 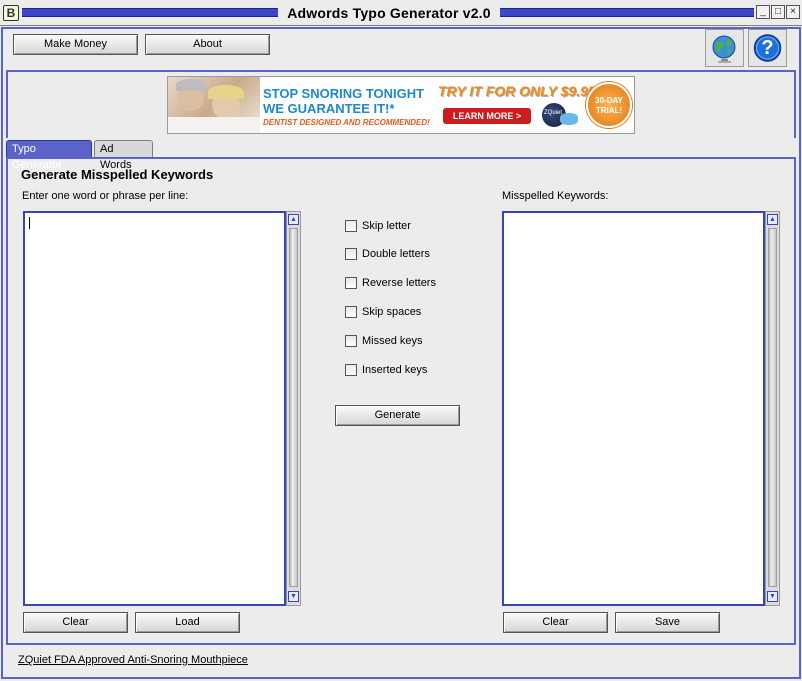 What do you see at coordinates (397, 415) in the screenshot?
I see `generate-button: Generate` at bounding box center [397, 415].